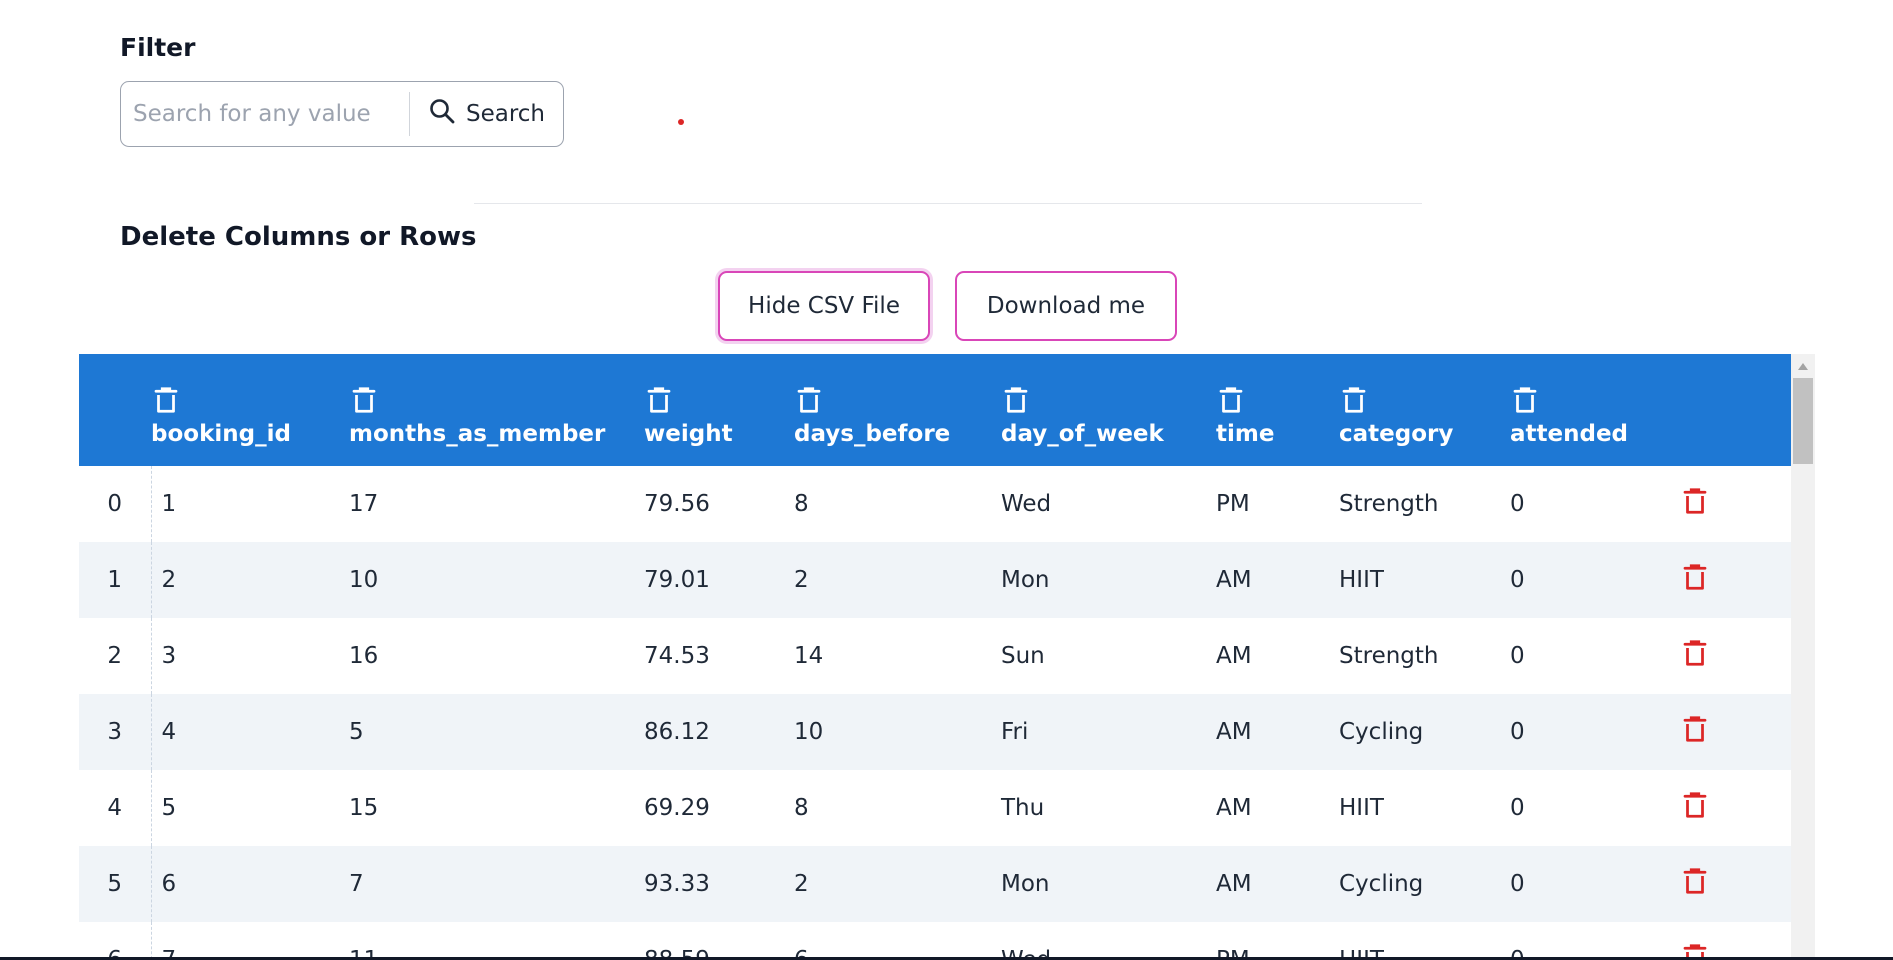 The height and width of the screenshot is (960, 1893). Describe the element at coordinates (298, 237) in the screenshot. I see `delete-section-title: Delete Columns or Rows` at that location.